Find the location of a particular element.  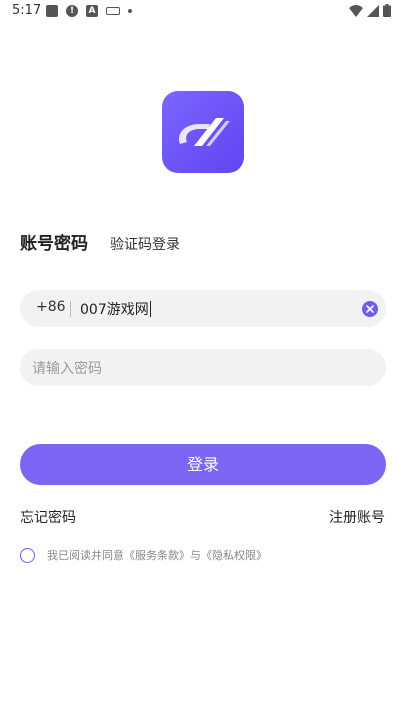

status-time: 5:17 is located at coordinates (27, 10).